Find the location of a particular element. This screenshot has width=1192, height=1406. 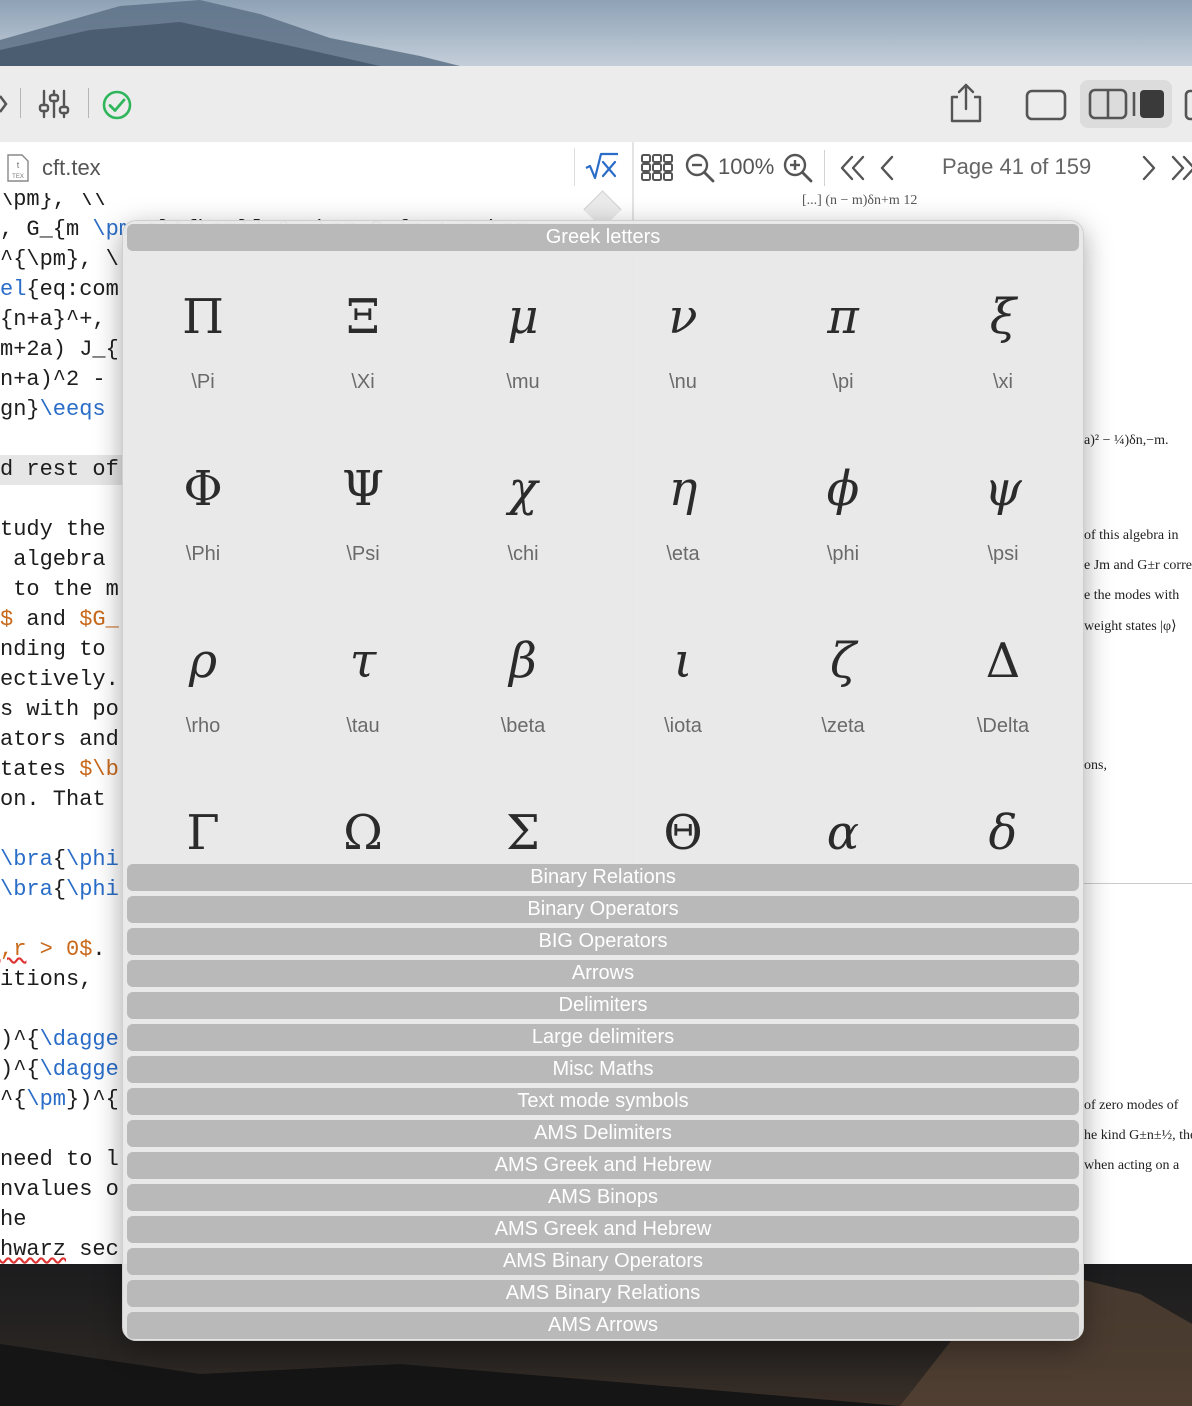

symbol-cell: ϕ \phi is located at coordinates (843, 511).